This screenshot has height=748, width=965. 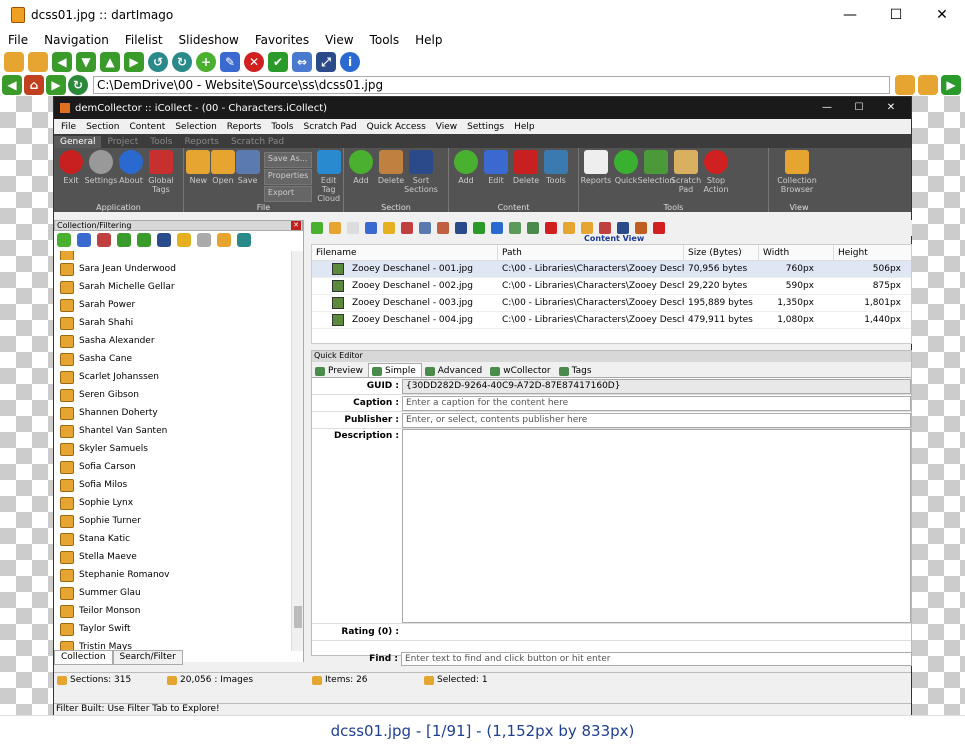 What do you see at coordinates (131, 180) in the screenshot?
I see `ribbon-button-label: About` at bounding box center [131, 180].